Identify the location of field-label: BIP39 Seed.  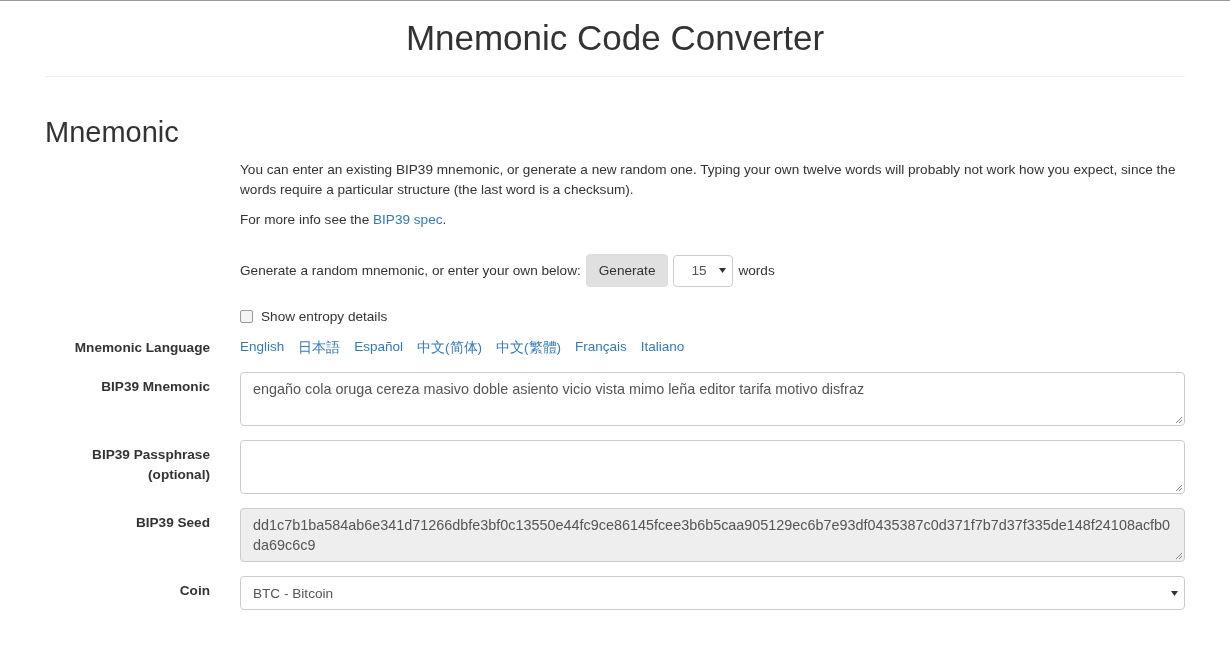
(172, 523).